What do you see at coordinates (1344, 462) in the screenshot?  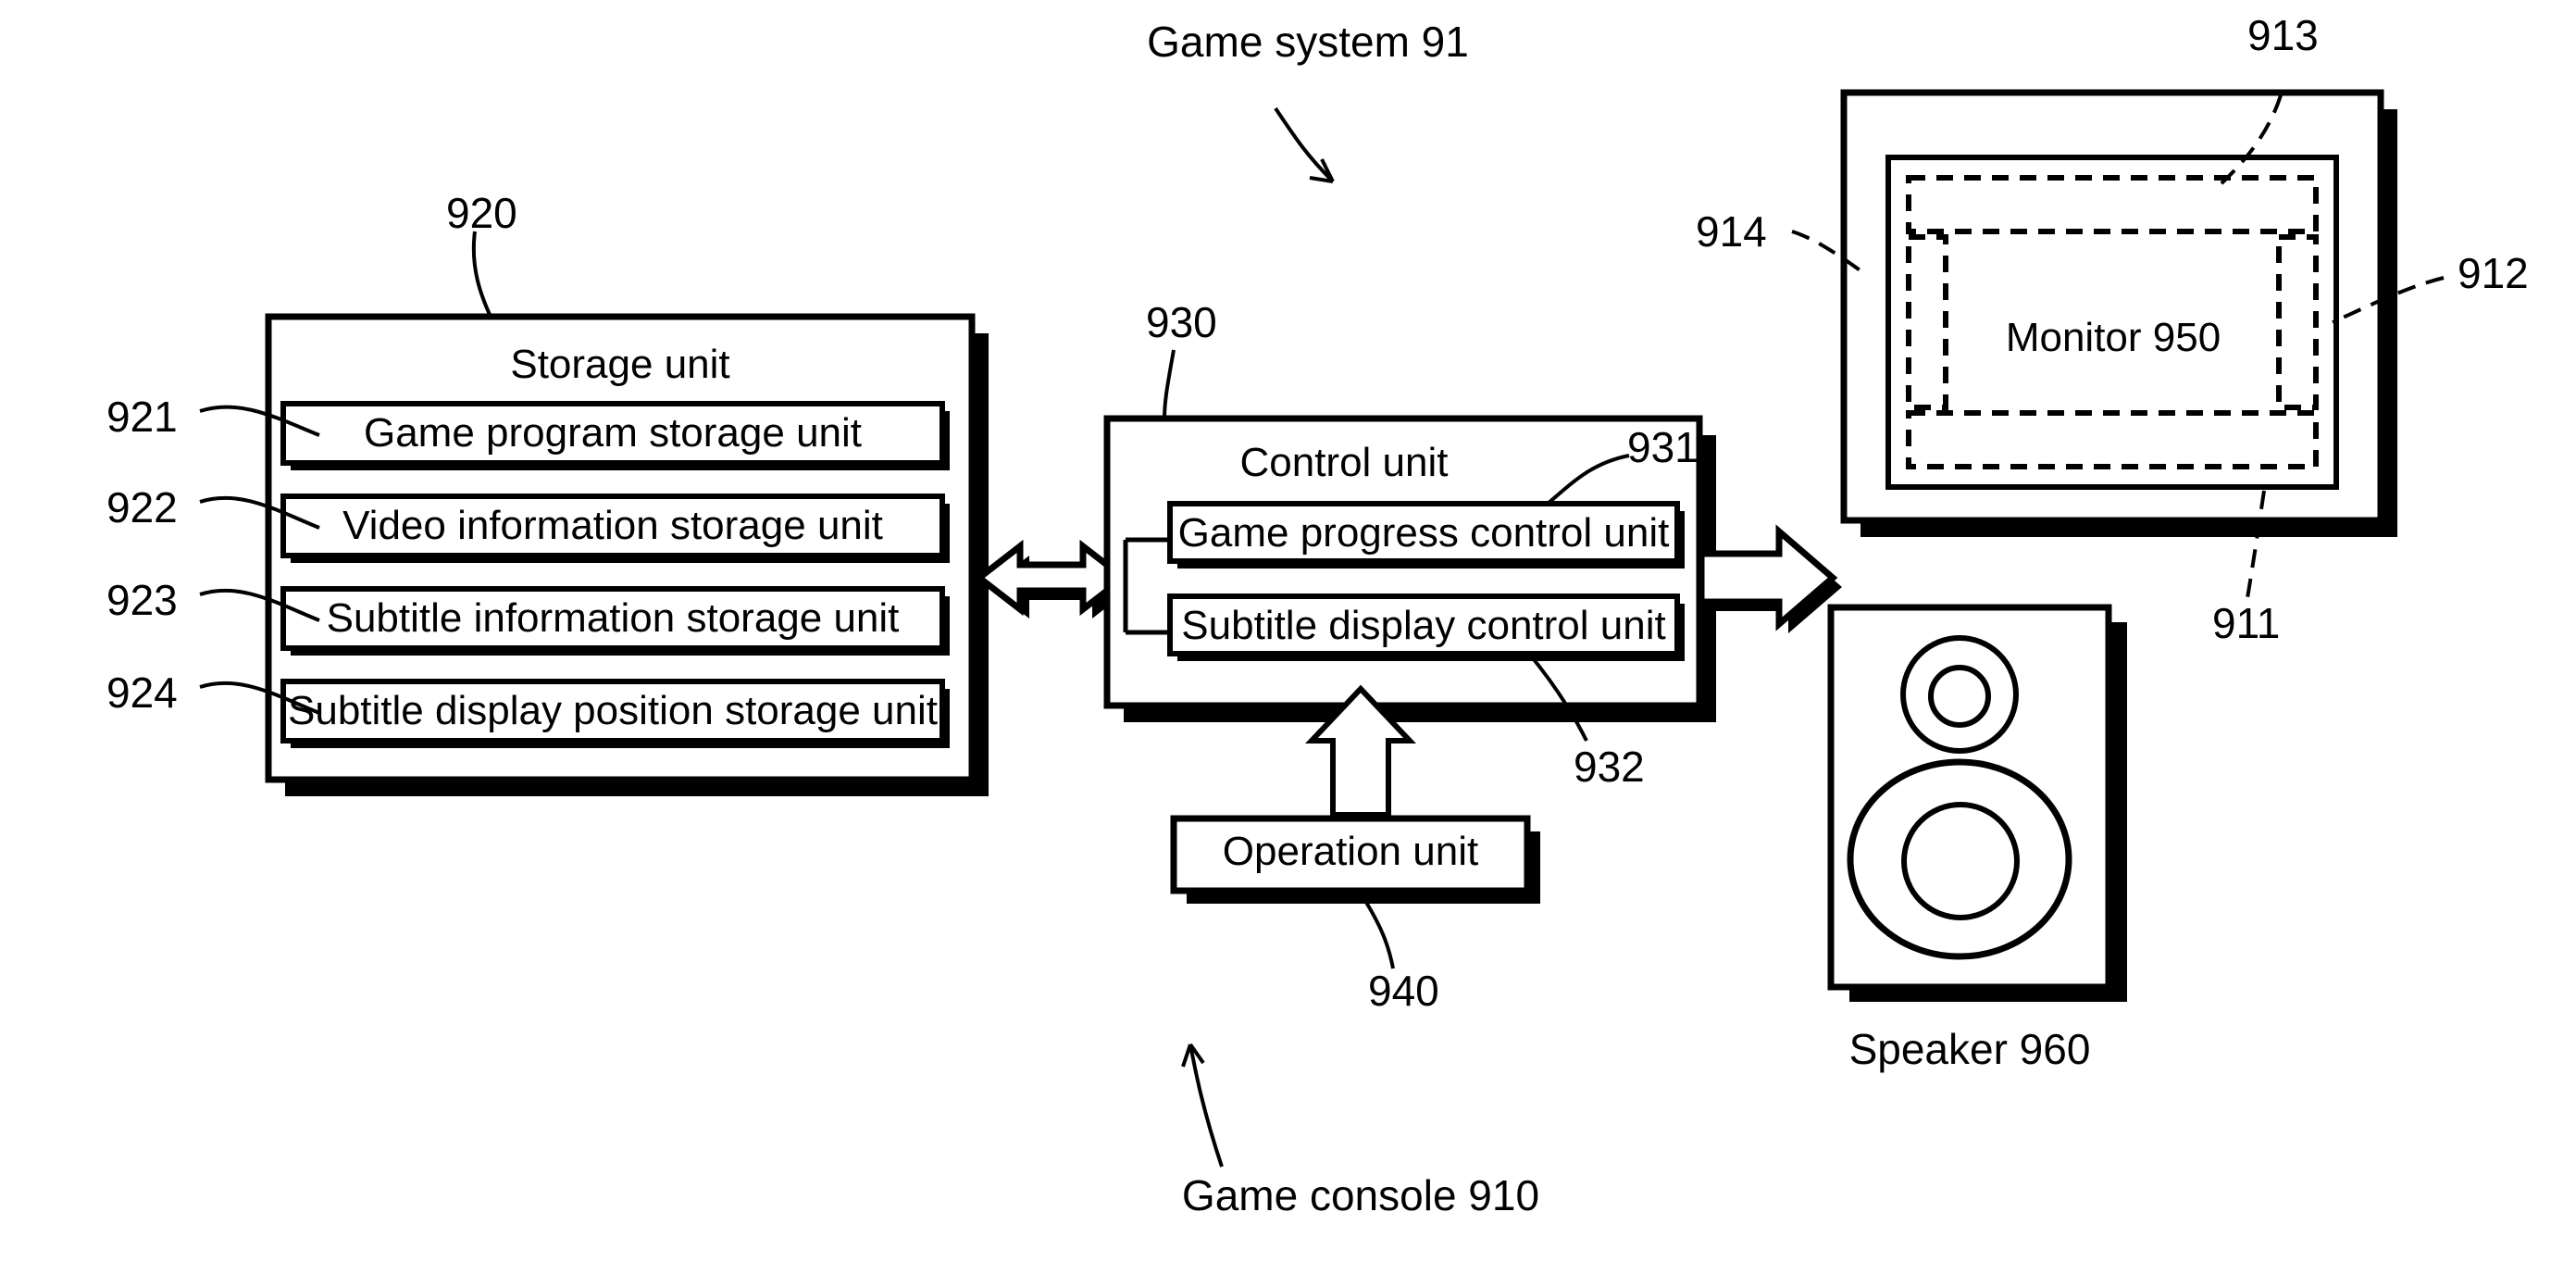 I see `control-unit-title: Control unit` at bounding box center [1344, 462].